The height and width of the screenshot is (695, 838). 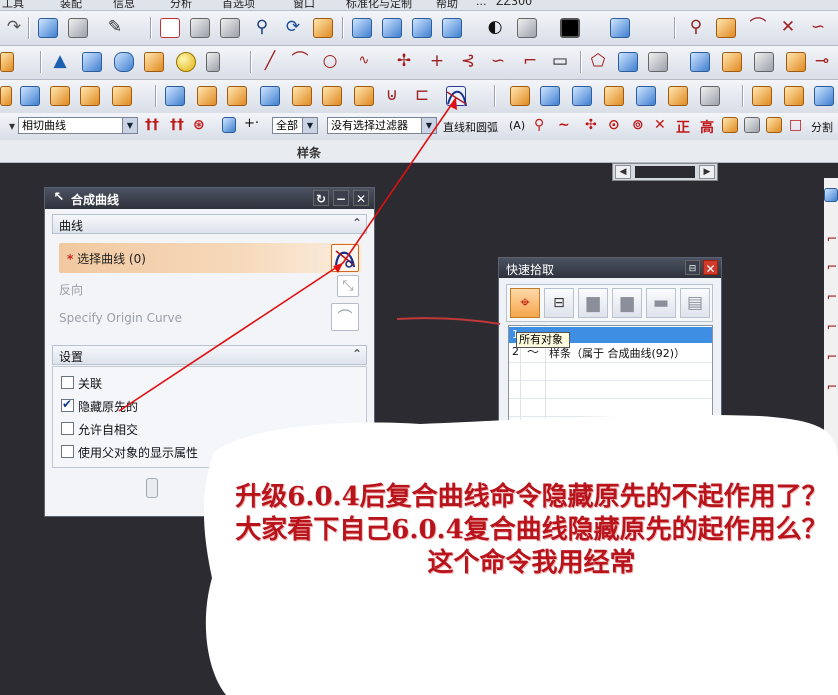 What do you see at coordinates (170, 28) in the screenshot?
I see `fit-icon` at bounding box center [170, 28].